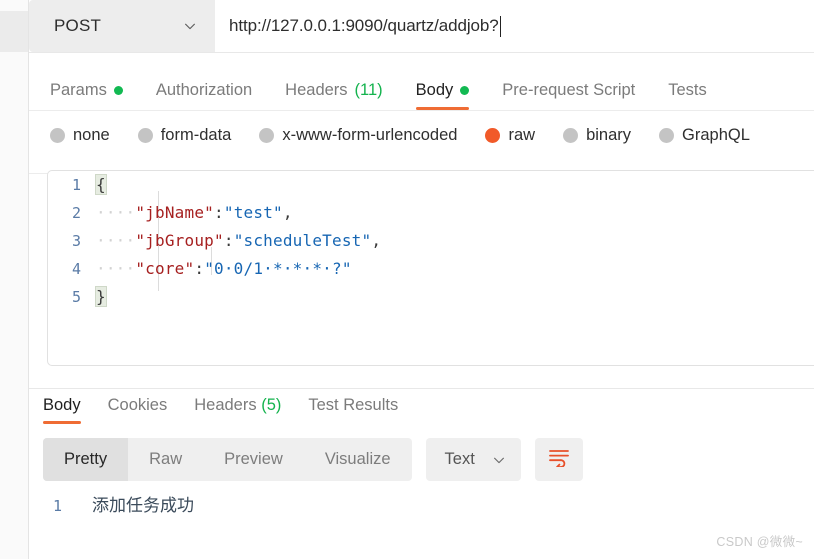  I want to click on url-input: http://127.0.0.1:9090/quartz/addjob?, so click(514, 26).